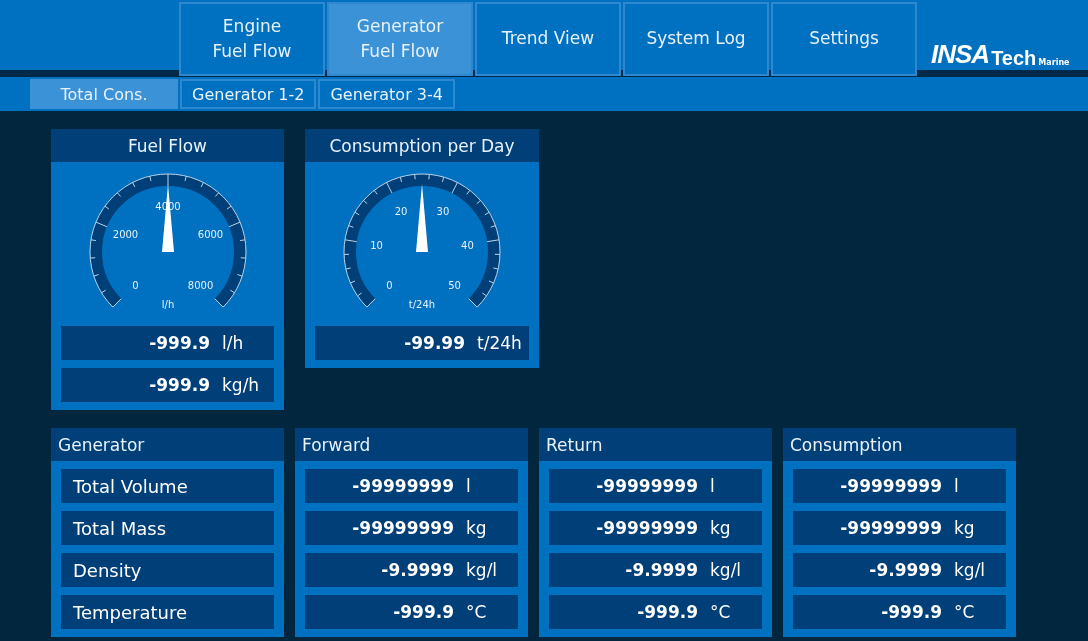 The height and width of the screenshot is (641, 1088). I want to click on unit-label: t/24h, so click(422, 304).